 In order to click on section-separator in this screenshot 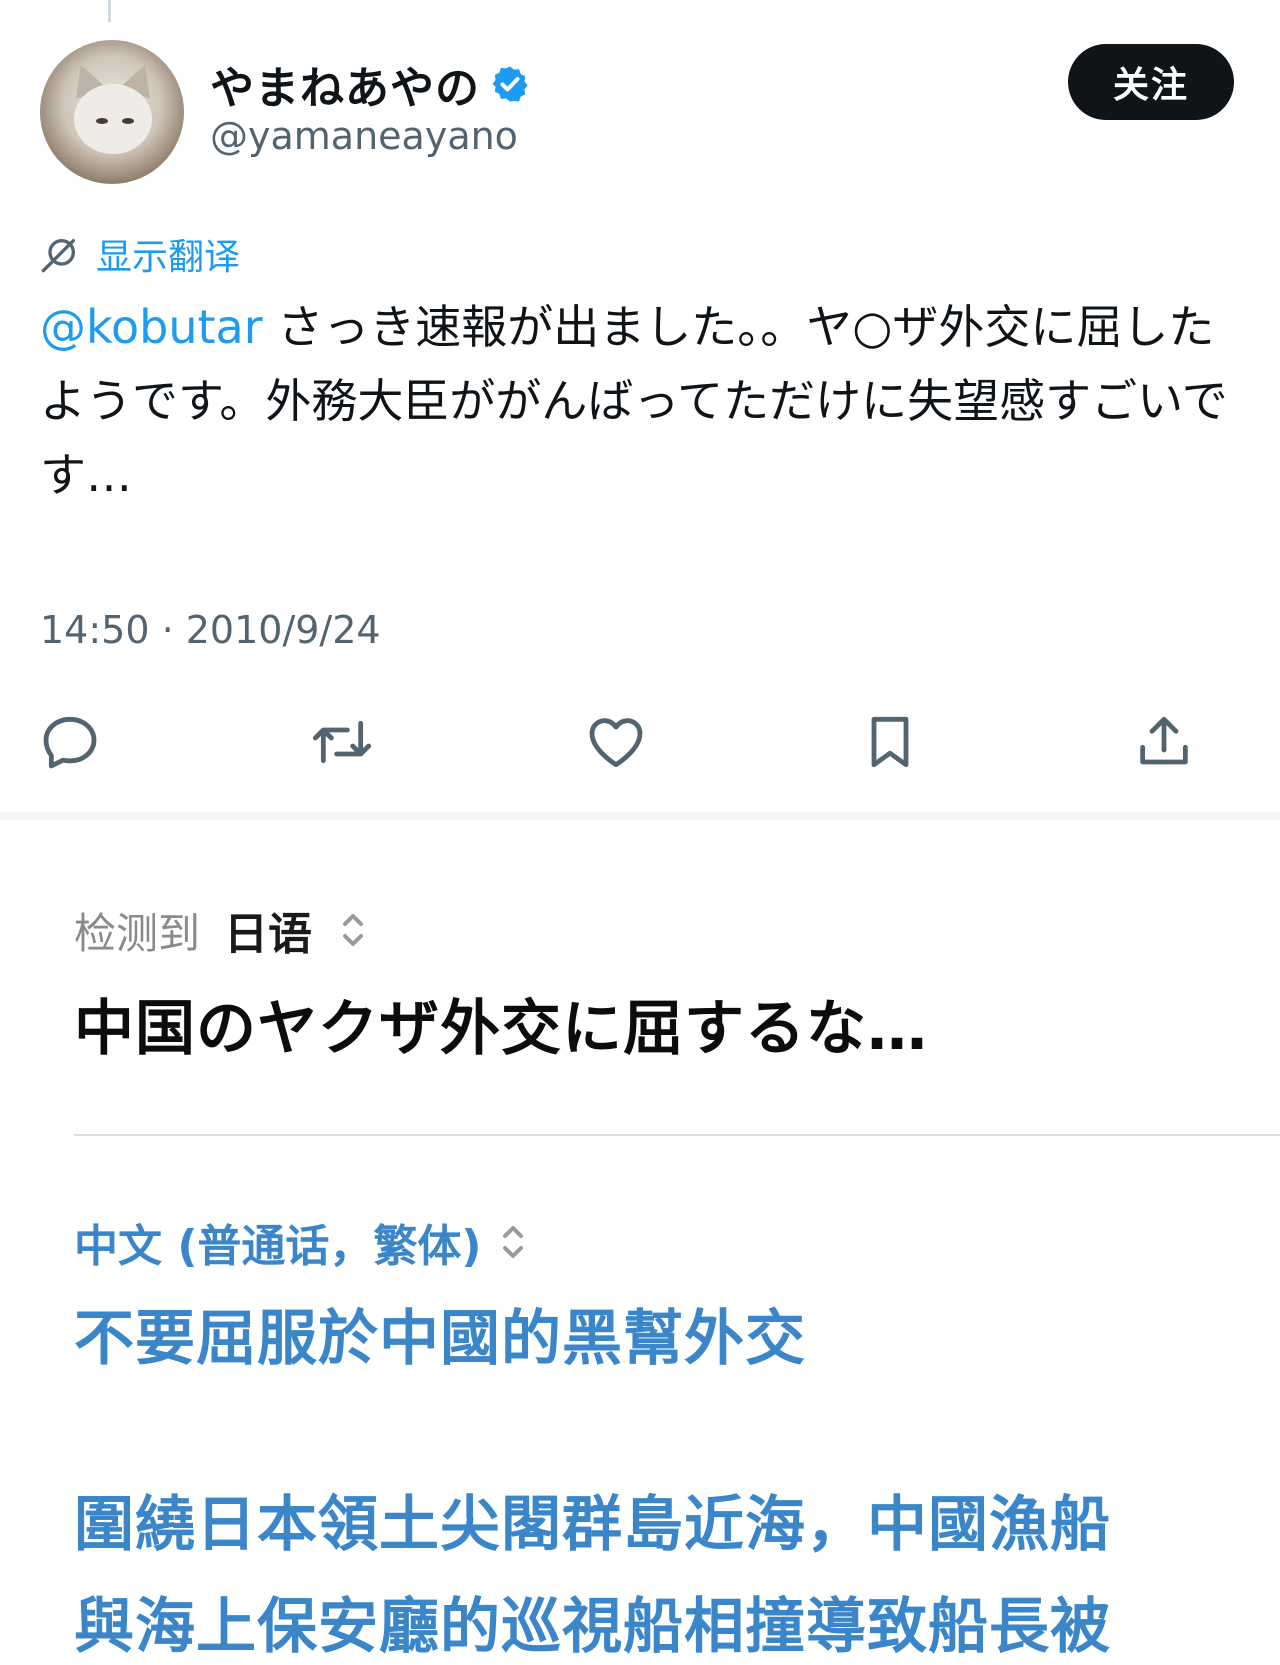, I will do `click(640, 816)`.